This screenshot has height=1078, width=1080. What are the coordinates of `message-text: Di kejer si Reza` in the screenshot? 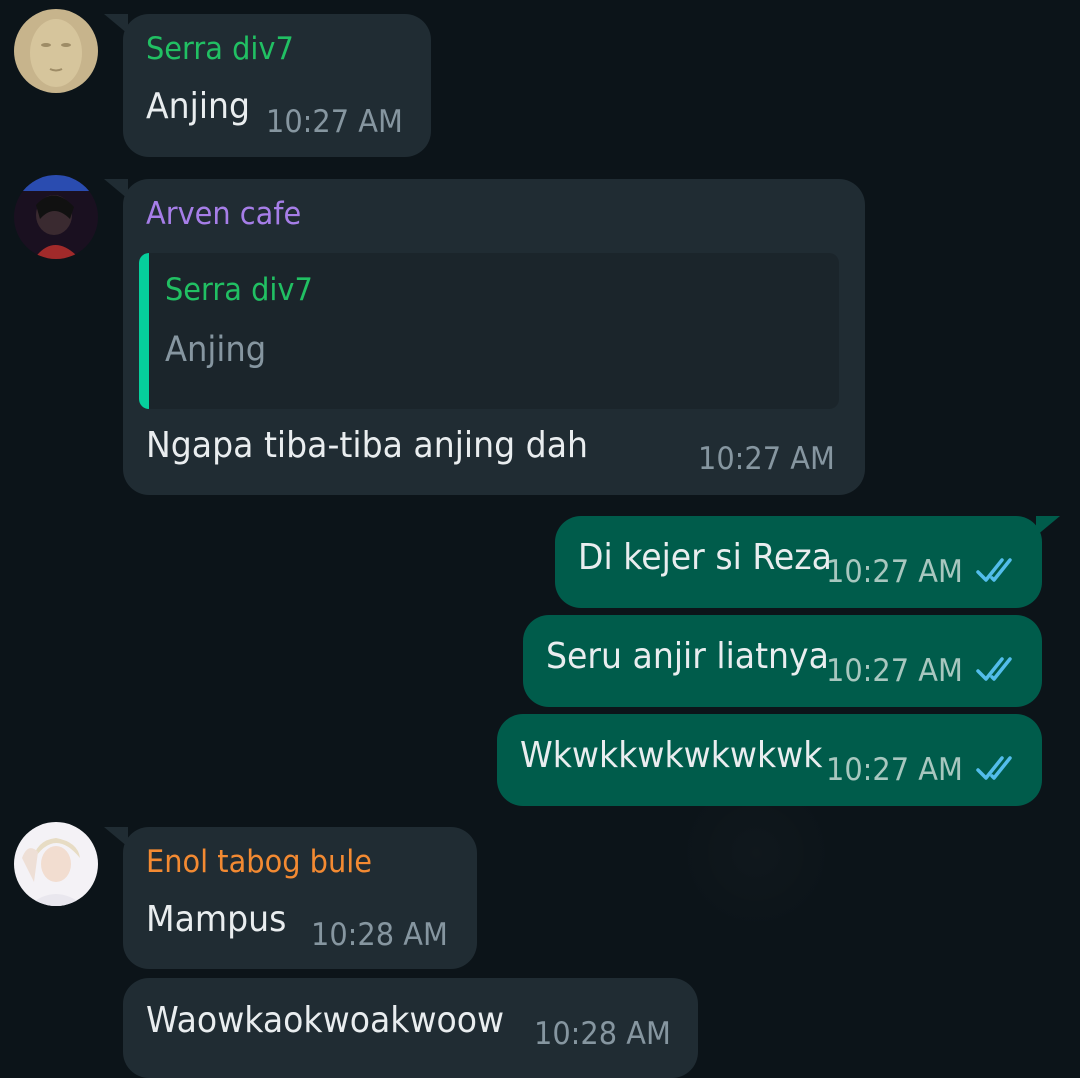 It's located at (705, 557).